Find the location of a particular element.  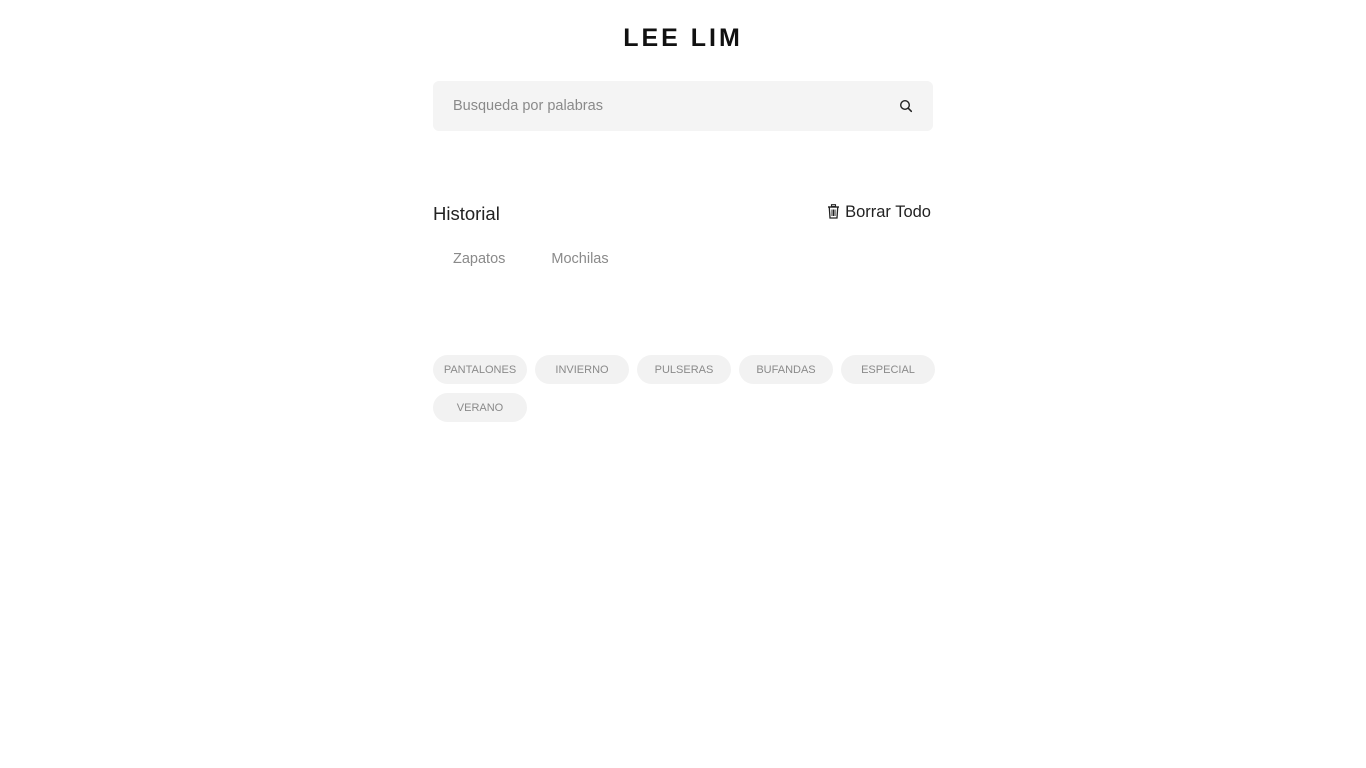

clear-all-label: Borrar Todo is located at coordinates (888, 212).